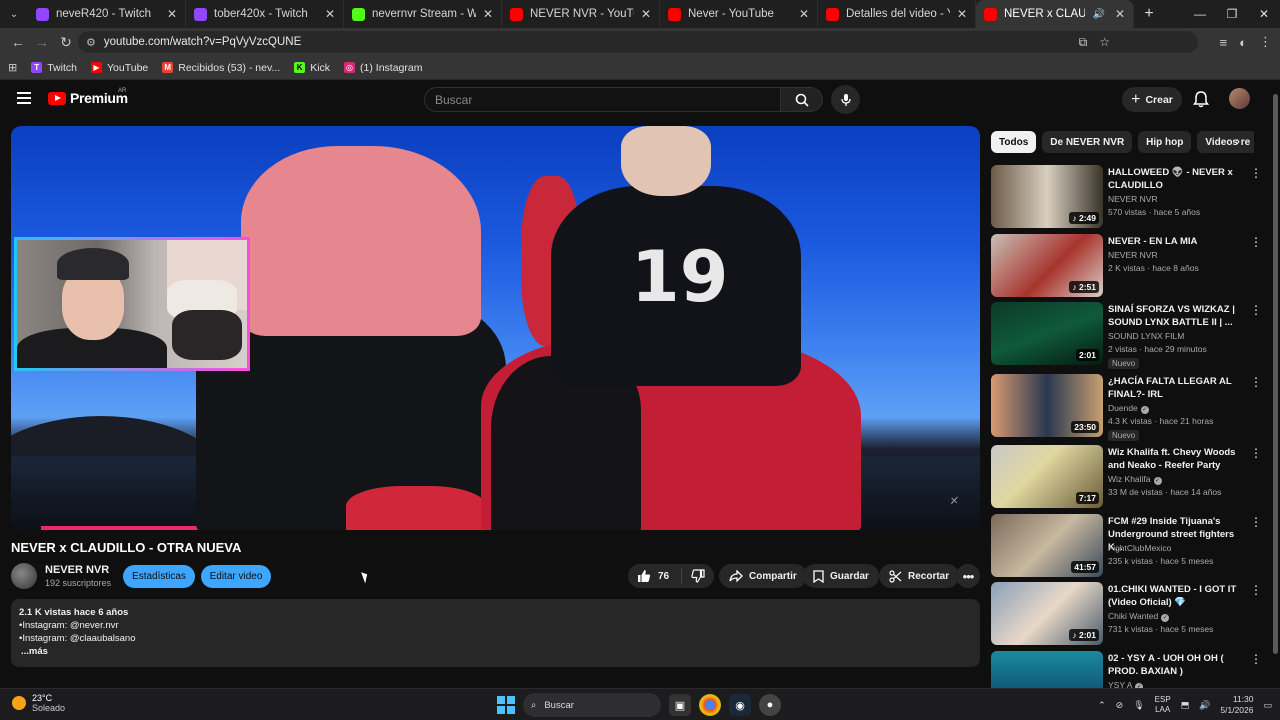 The height and width of the screenshot is (720, 1280). I want to click on url-field: ⚙ youtube.com/watch?v=PqVyVzcQUNE ⧉ ☆, so click(638, 42).